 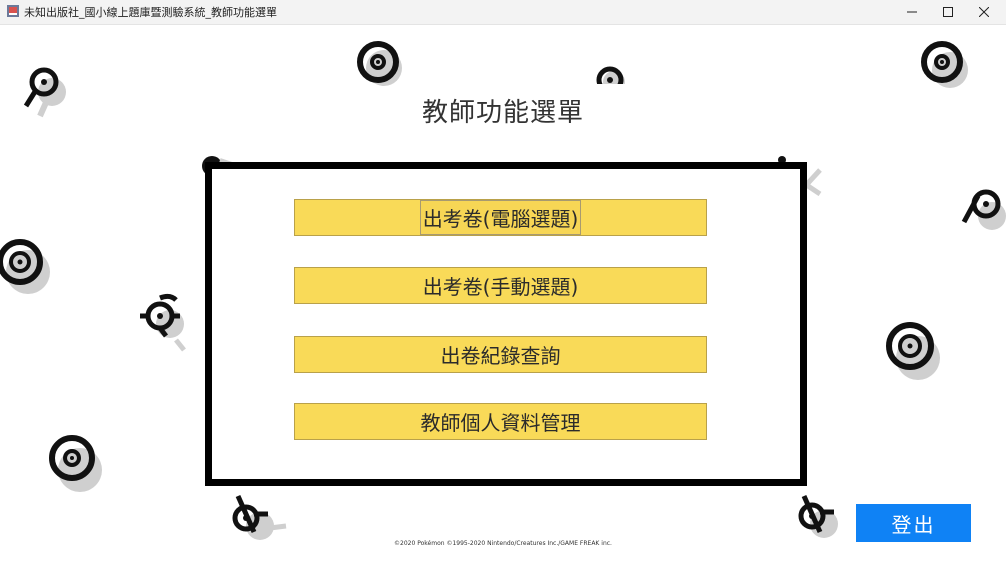 I want to click on window-title: 未知出版社_國小線上題庫暨測驗系統_教師功能選單, so click(x=150, y=12).